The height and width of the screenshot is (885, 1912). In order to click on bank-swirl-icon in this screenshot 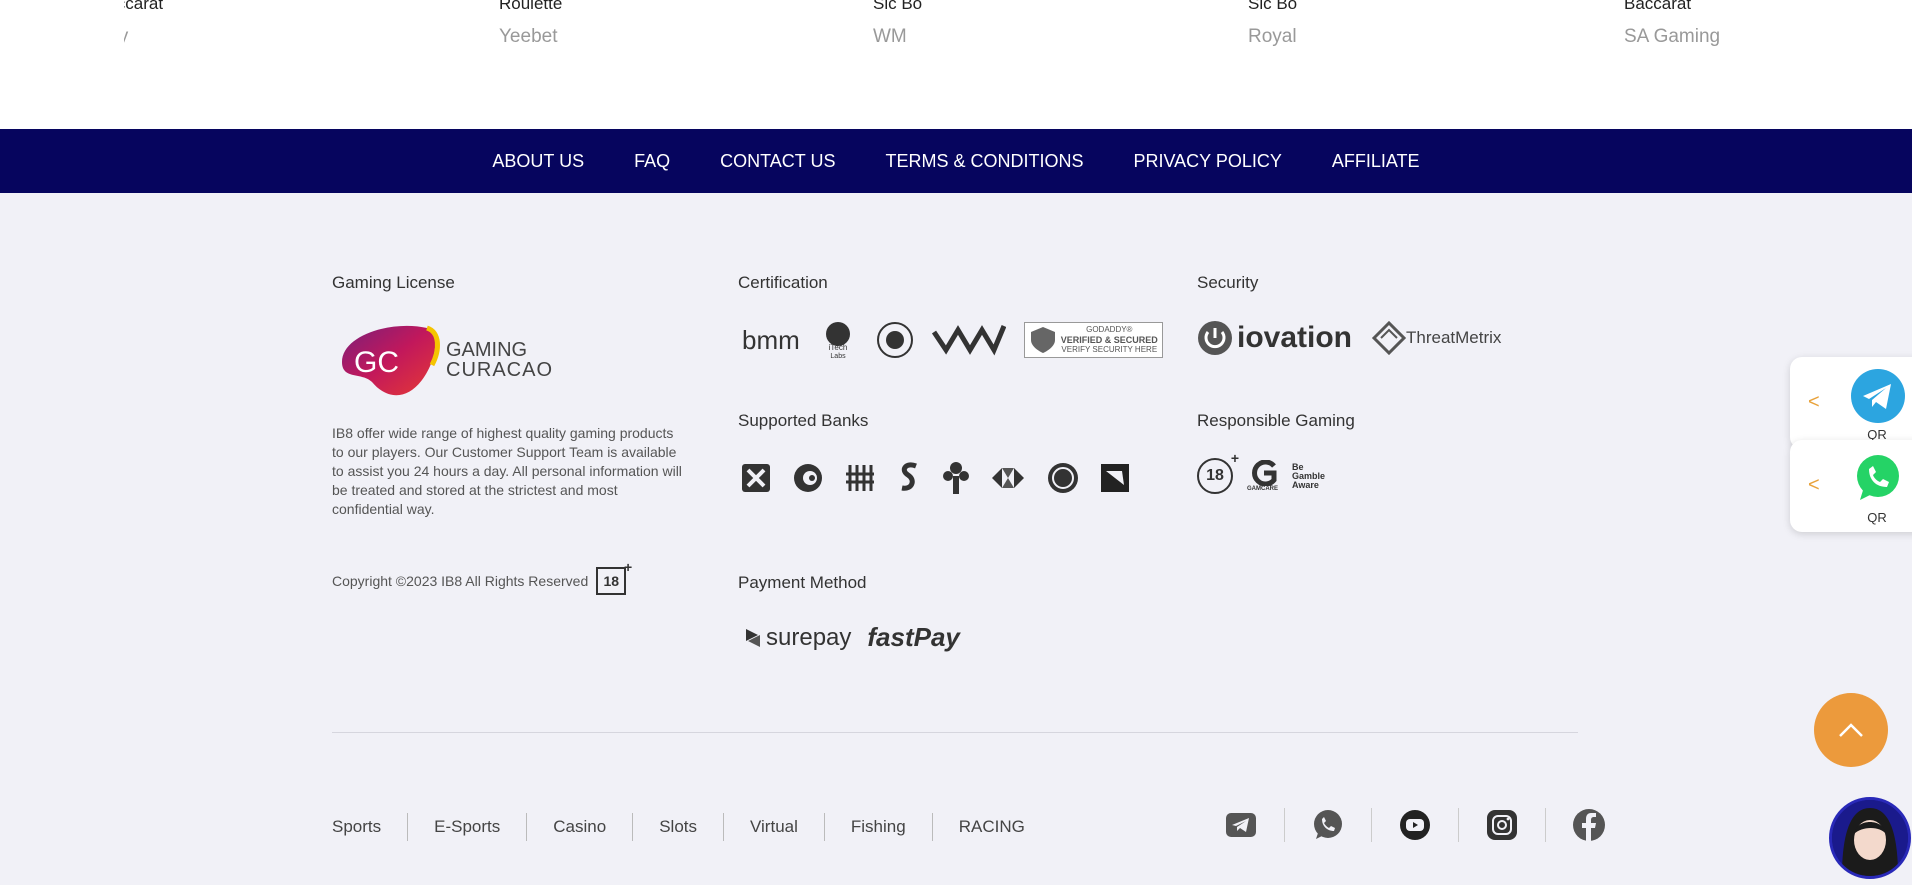, I will do `click(808, 478)`.